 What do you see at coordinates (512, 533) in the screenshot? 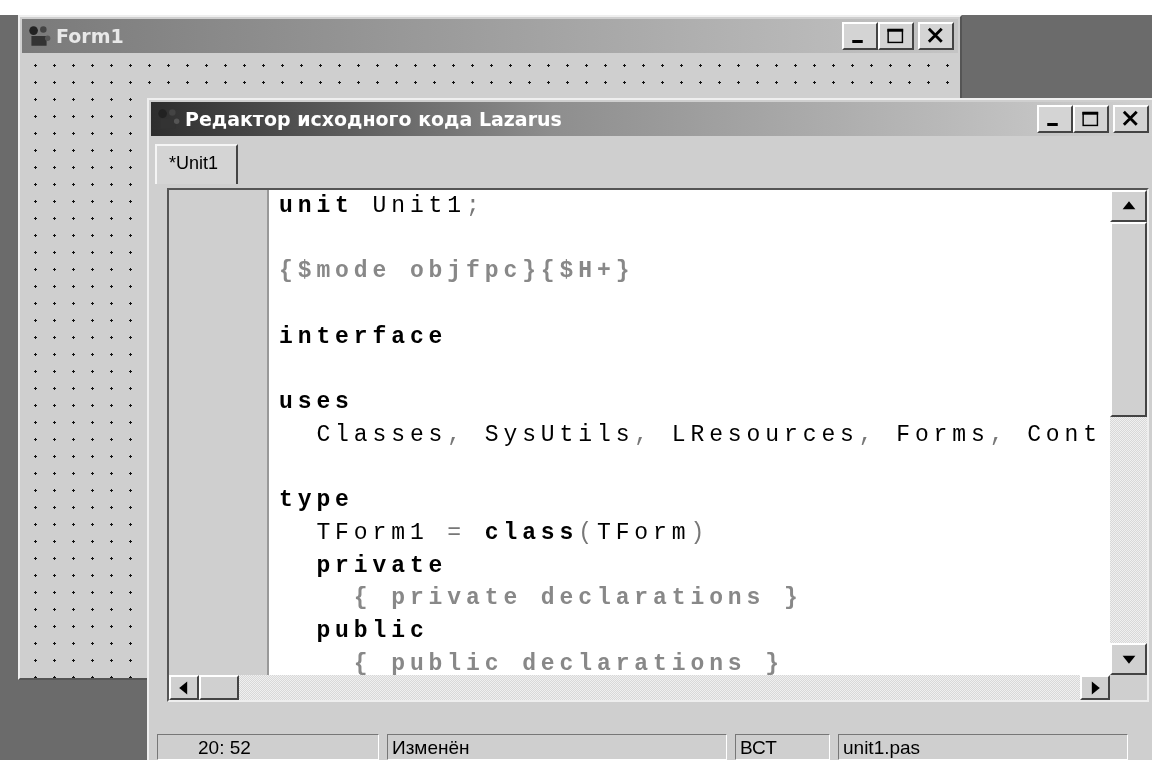
I see `code-line: TForm1 = class(TForm)` at bounding box center [512, 533].